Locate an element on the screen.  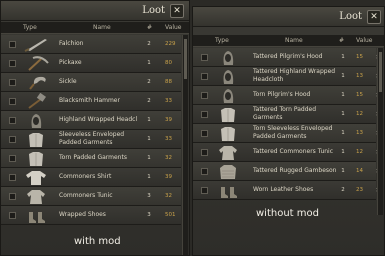
shirt-icon is located at coordinates (36, 178).